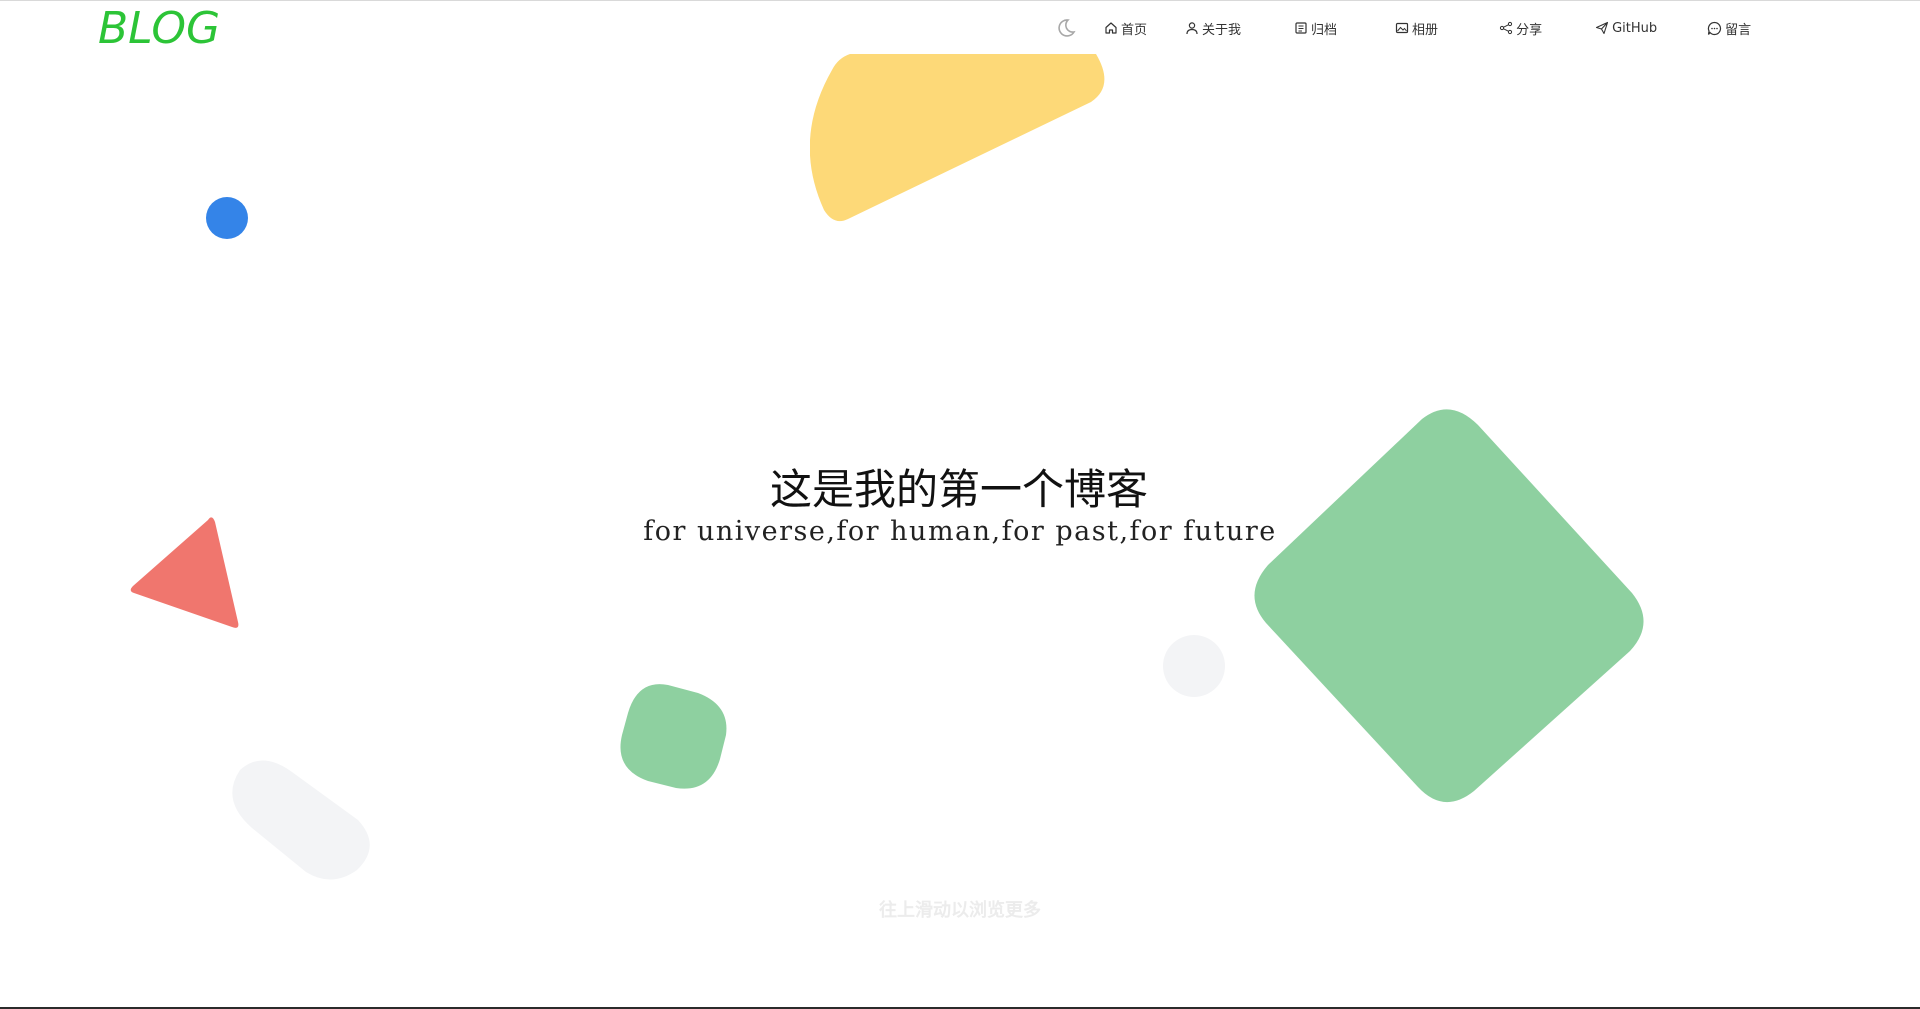 The width and height of the screenshot is (1920, 1009). What do you see at coordinates (1191, 28) in the screenshot?
I see `user-icon` at bounding box center [1191, 28].